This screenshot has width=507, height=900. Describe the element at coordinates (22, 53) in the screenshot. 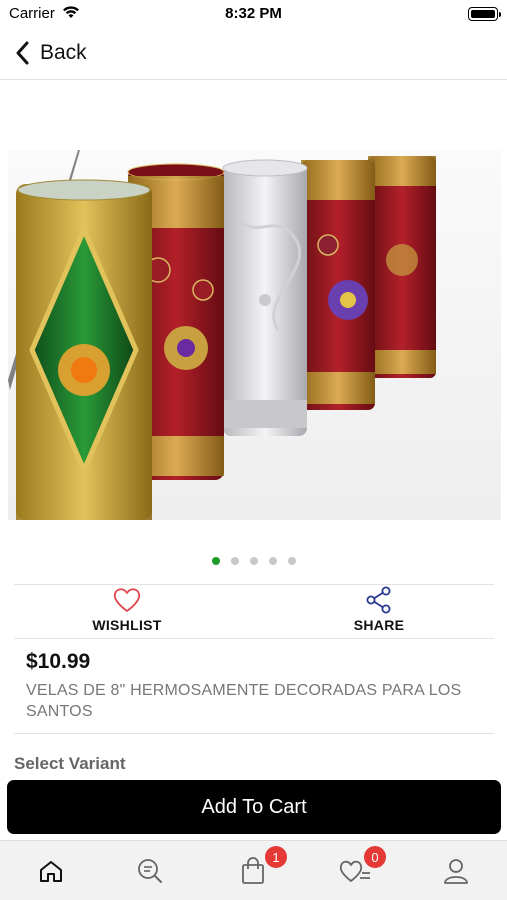

I see `chevron-left-icon` at that location.